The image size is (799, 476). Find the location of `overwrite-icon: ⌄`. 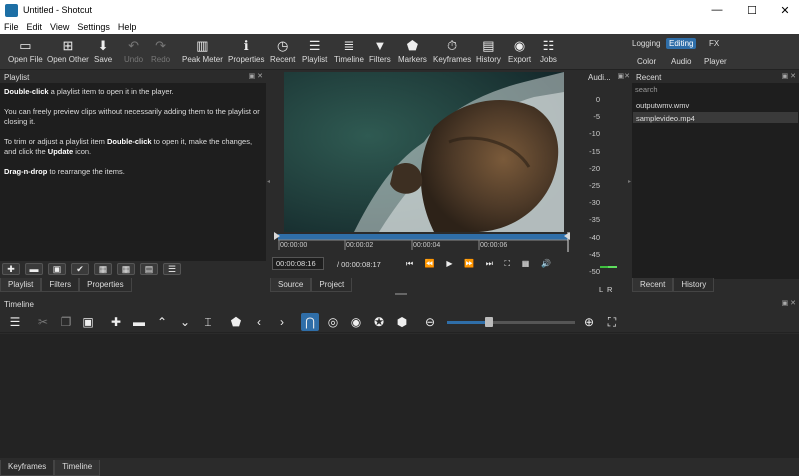

overwrite-icon: ⌄ is located at coordinates (185, 322).